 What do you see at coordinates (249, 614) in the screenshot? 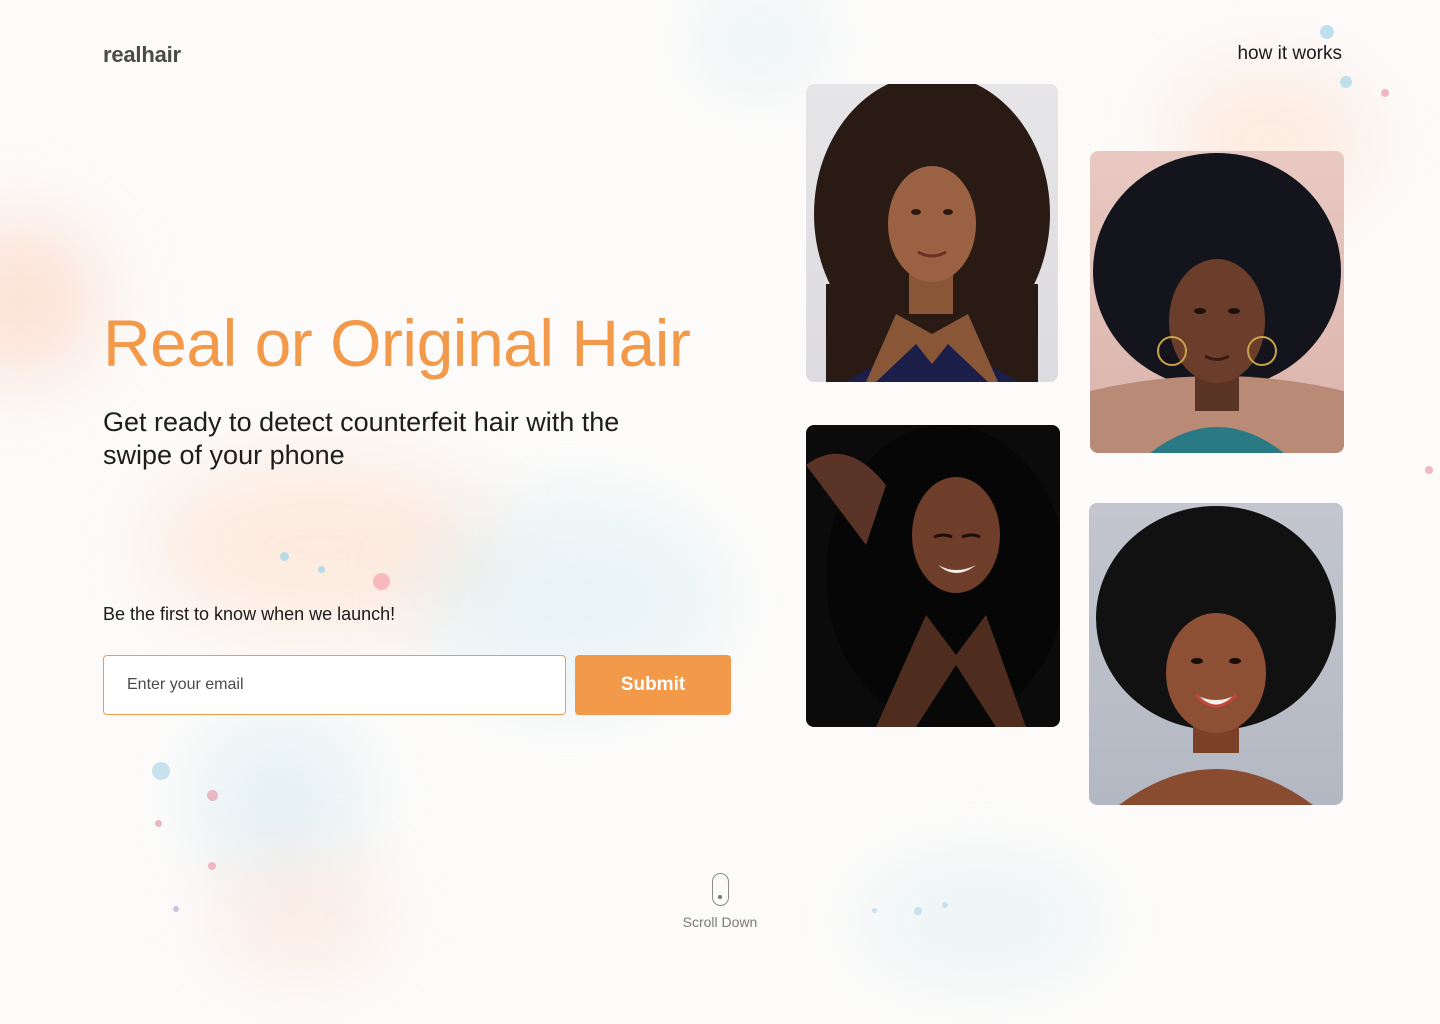
I see `launch-prompt: Be the first to know when we launch!` at bounding box center [249, 614].